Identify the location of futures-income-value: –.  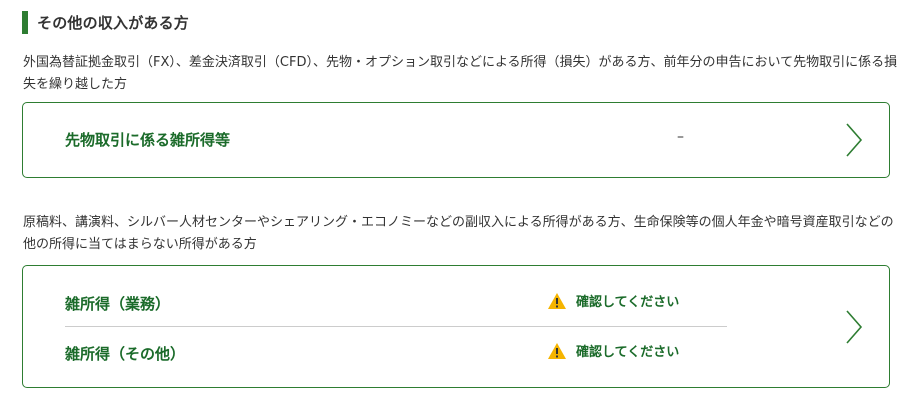
(680, 137).